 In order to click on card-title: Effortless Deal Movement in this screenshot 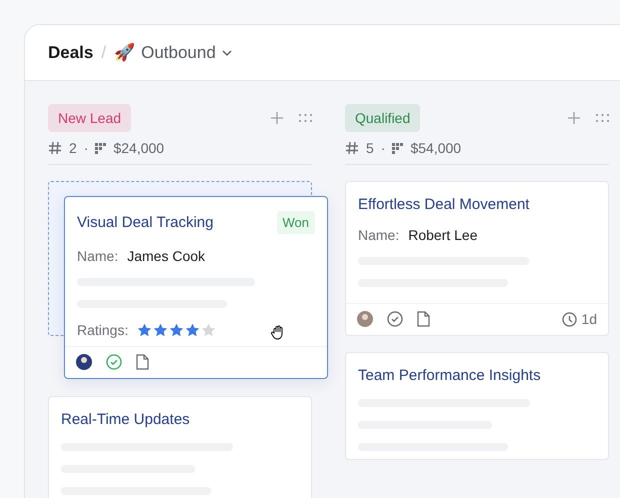, I will do `click(444, 204)`.